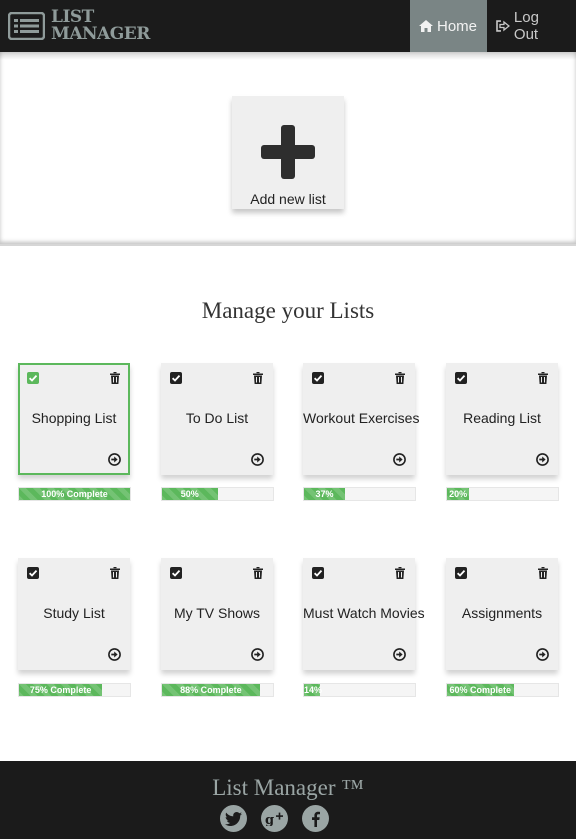 The width and height of the screenshot is (576, 839). I want to click on list-card: To Do List, so click(217, 419).